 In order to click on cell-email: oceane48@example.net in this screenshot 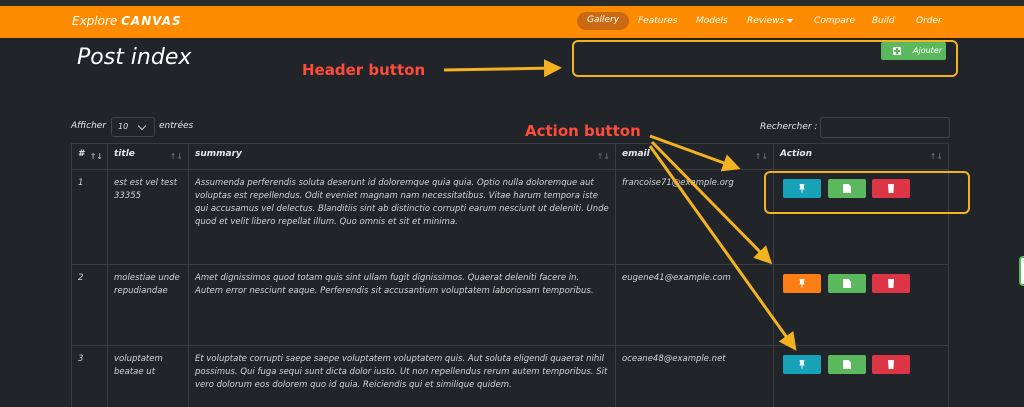, I will do `click(694, 376)`.